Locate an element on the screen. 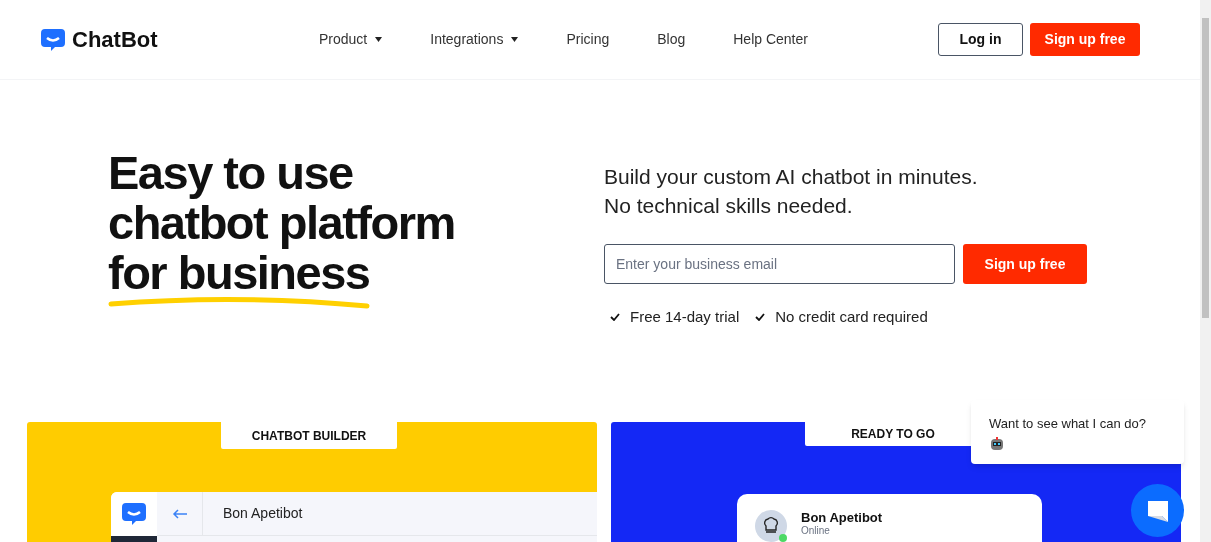  nav-link: Product is located at coordinates (351, 39).